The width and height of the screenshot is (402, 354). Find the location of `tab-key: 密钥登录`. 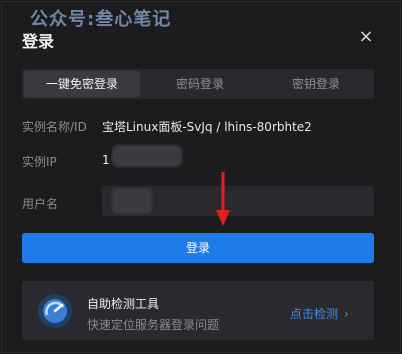

tab-key: 密钥登录 is located at coordinates (316, 84).